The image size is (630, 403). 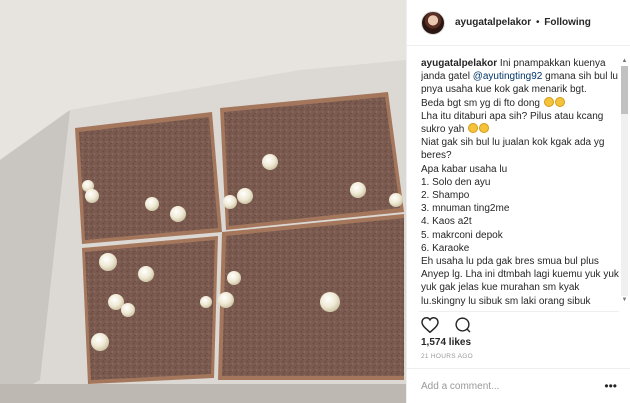 What do you see at coordinates (480, 103) in the screenshot?
I see `caption-line-beda: Beda bgt sm yg di fto dong` at bounding box center [480, 103].